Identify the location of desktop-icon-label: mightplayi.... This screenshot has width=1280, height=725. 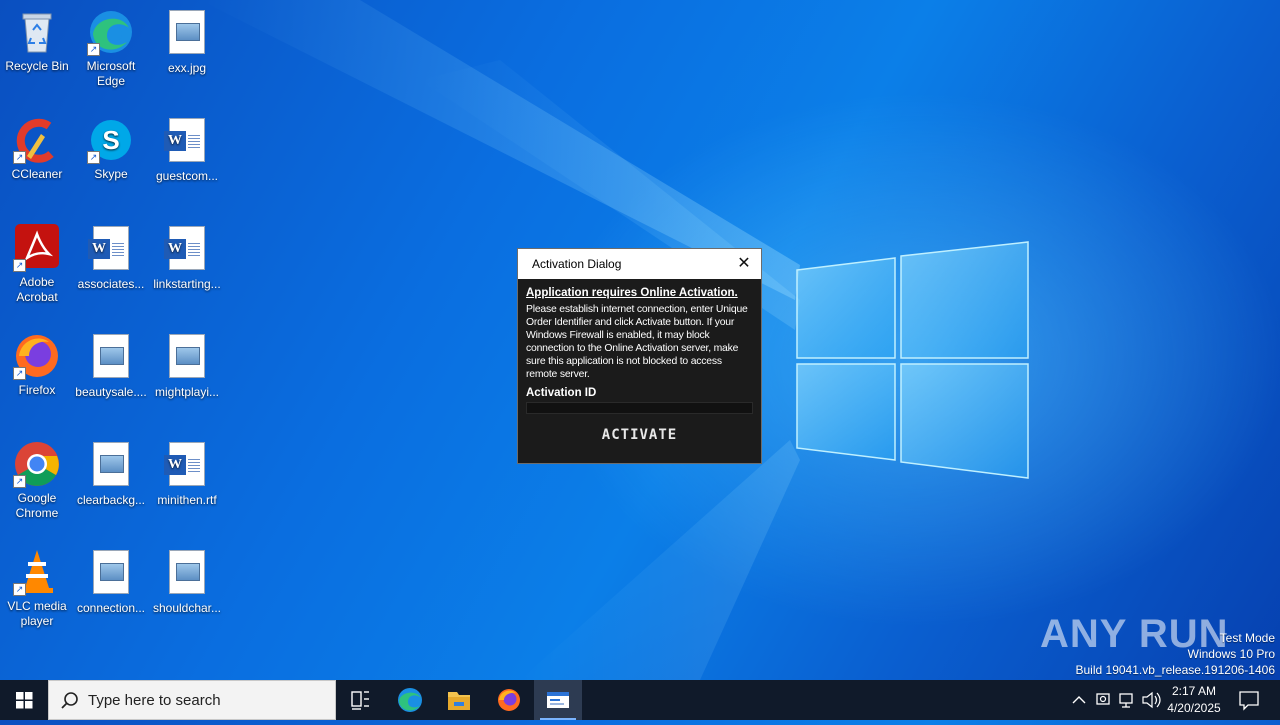
(187, 392).